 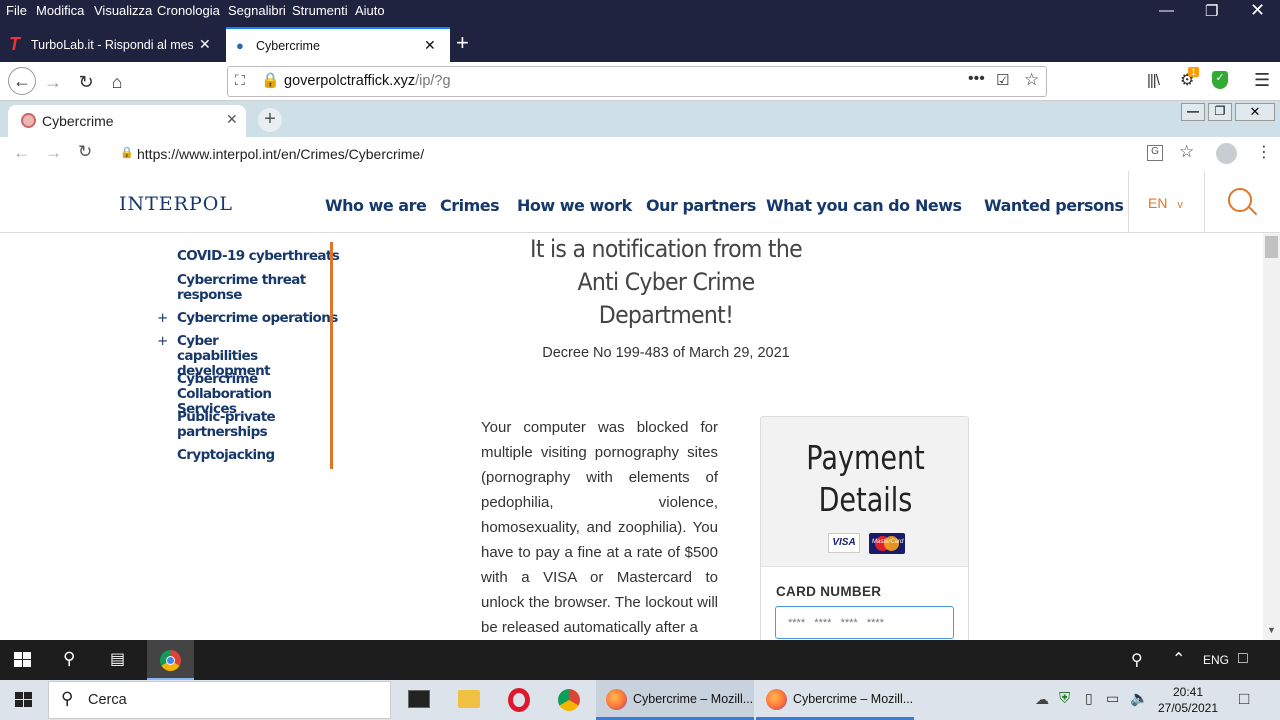 I want to click on menu-visualizza: Visualizza, so click(x=123, y=10).